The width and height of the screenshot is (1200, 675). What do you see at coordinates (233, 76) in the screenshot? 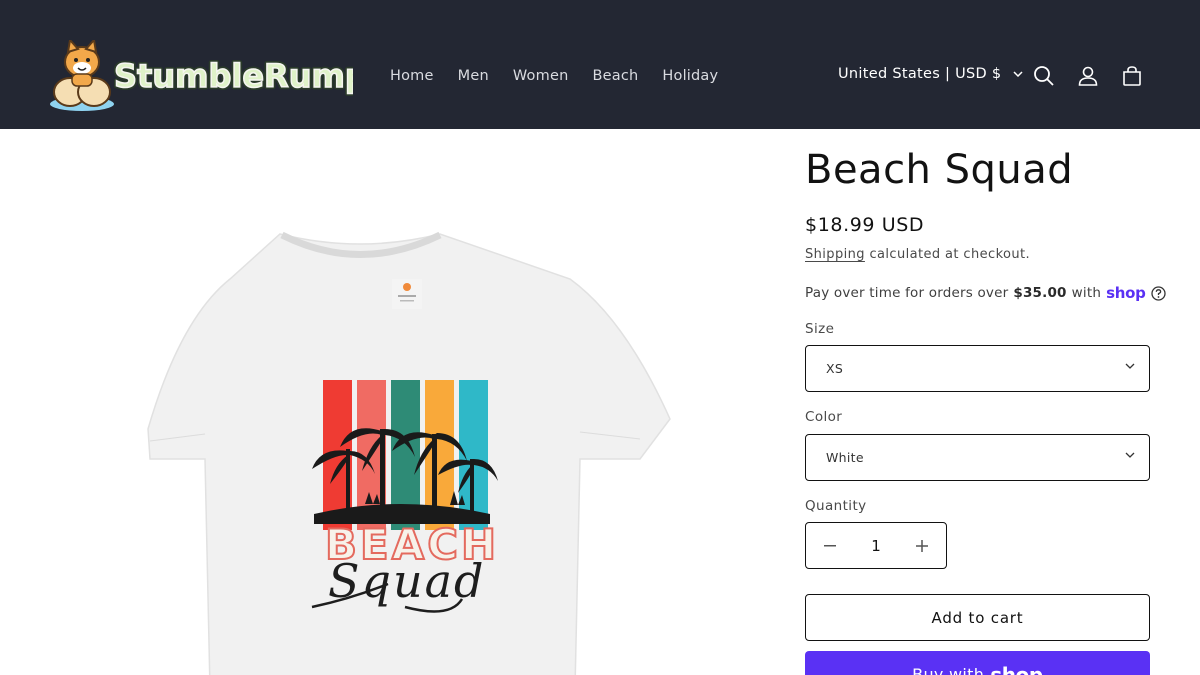
I see `brand-wordmark-fill: StumbleRump` at bounding box center [233, 76].